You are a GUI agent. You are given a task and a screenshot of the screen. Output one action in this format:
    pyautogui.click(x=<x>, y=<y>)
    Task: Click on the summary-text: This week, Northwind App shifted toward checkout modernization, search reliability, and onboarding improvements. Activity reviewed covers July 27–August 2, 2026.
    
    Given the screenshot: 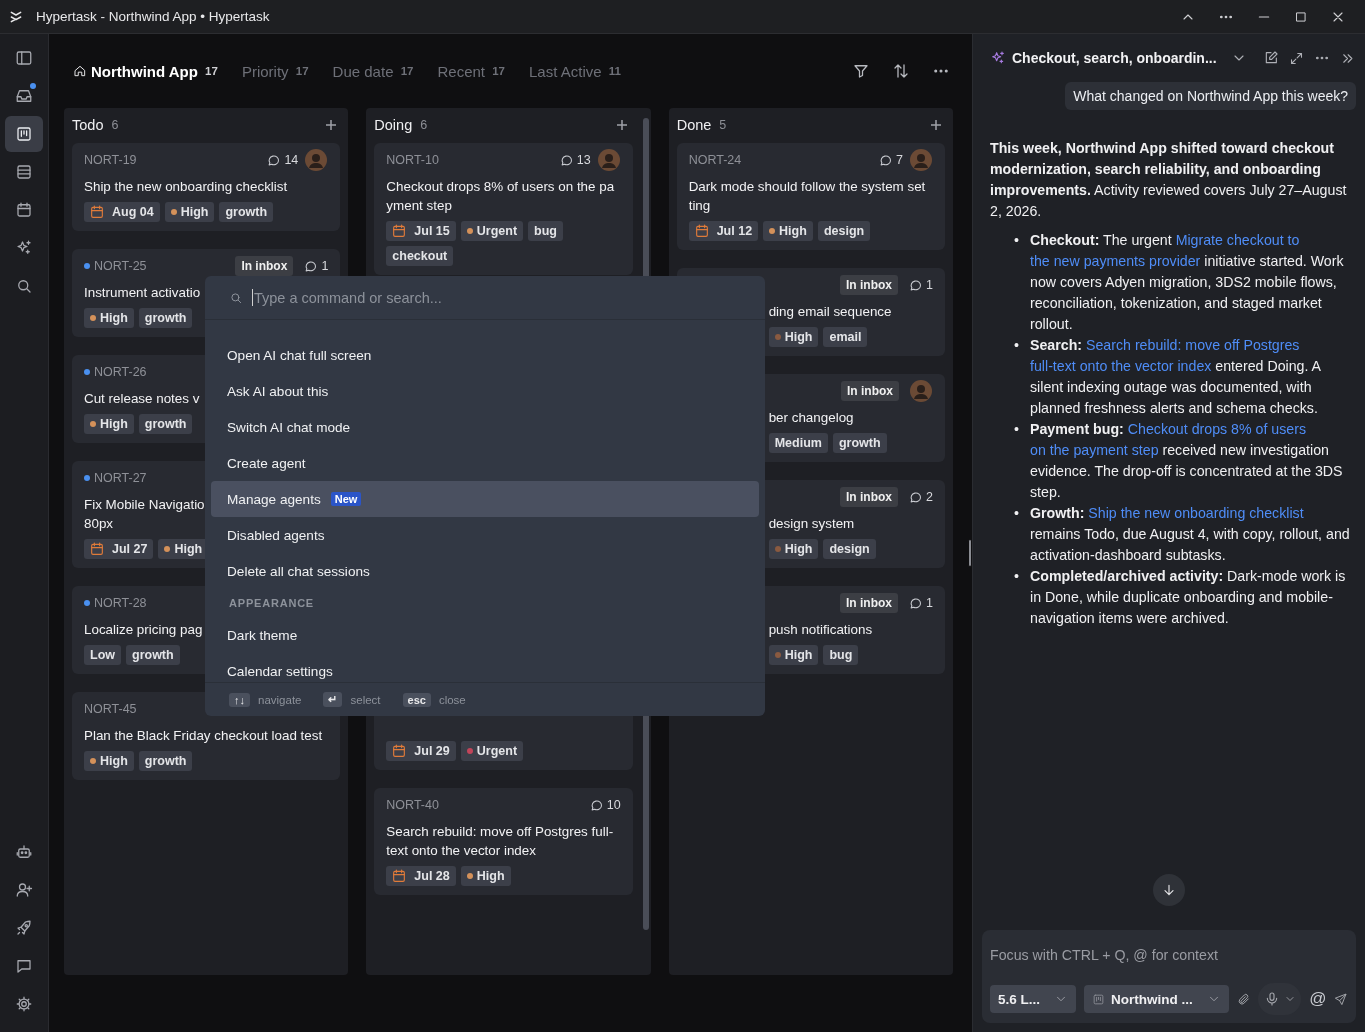 What is the action you would take?
    pyautogui.click(x=1169, y=180)
    